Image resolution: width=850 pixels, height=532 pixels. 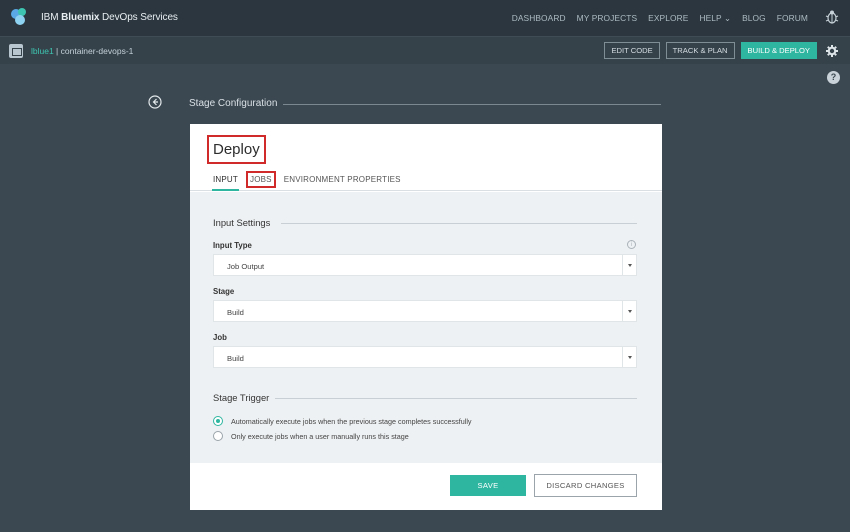 I want to click on project-actions: EDIT CODE TRACK & PLAN BUILD & DEPLOY, so click(x=710, y=50).